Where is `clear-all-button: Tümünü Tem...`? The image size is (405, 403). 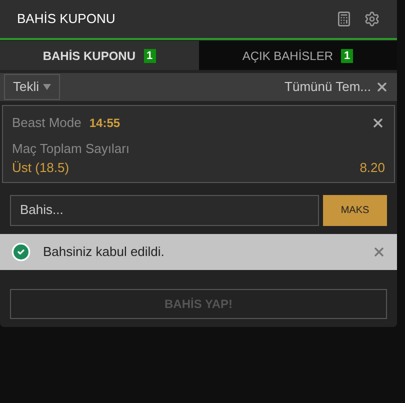 clear-all-button: Tümünü Tem... is located at coordinates (327, 87).